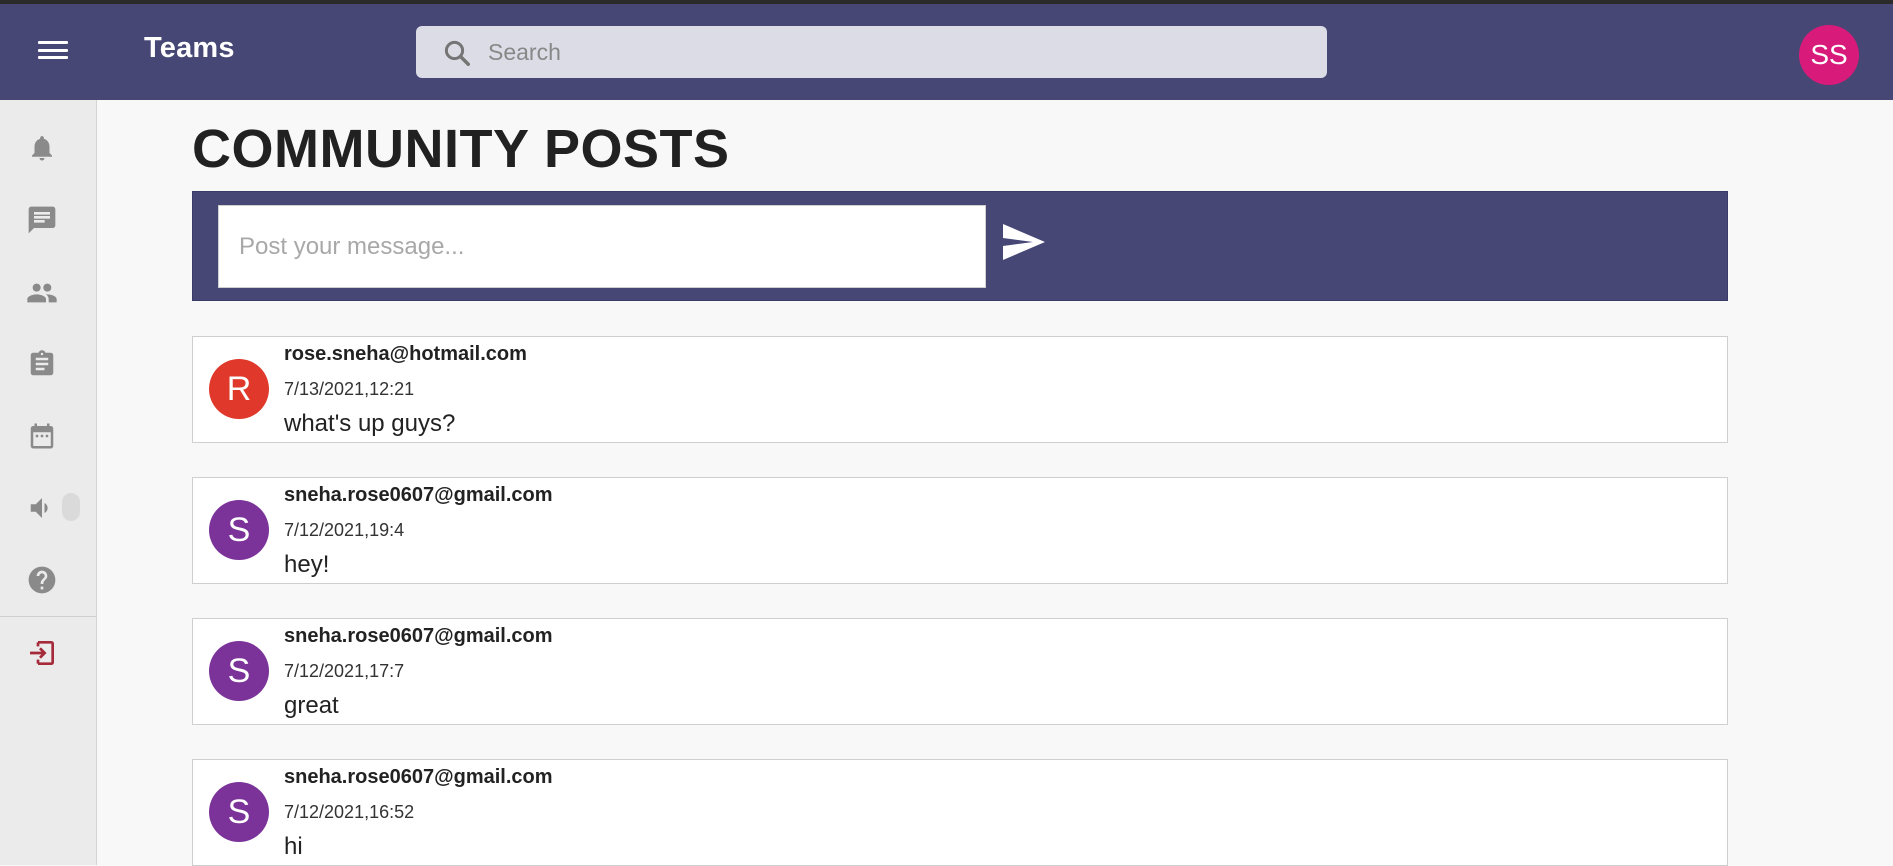 This screenshot has height=866, width=1893. Describe the element at coordinates (71, 507) in the screenshot. I see `audio-toggle` at that location.